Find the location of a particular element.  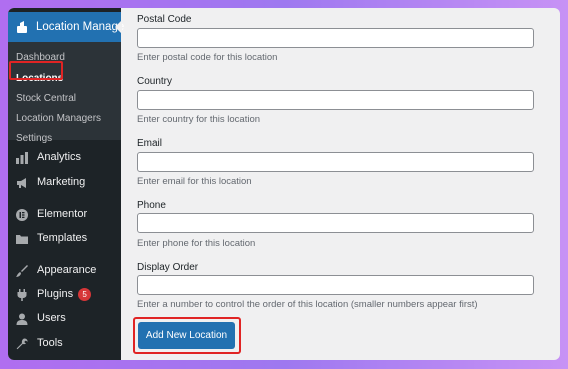

sidebar-item-templates: Templates is located at coordinates (64, 238).